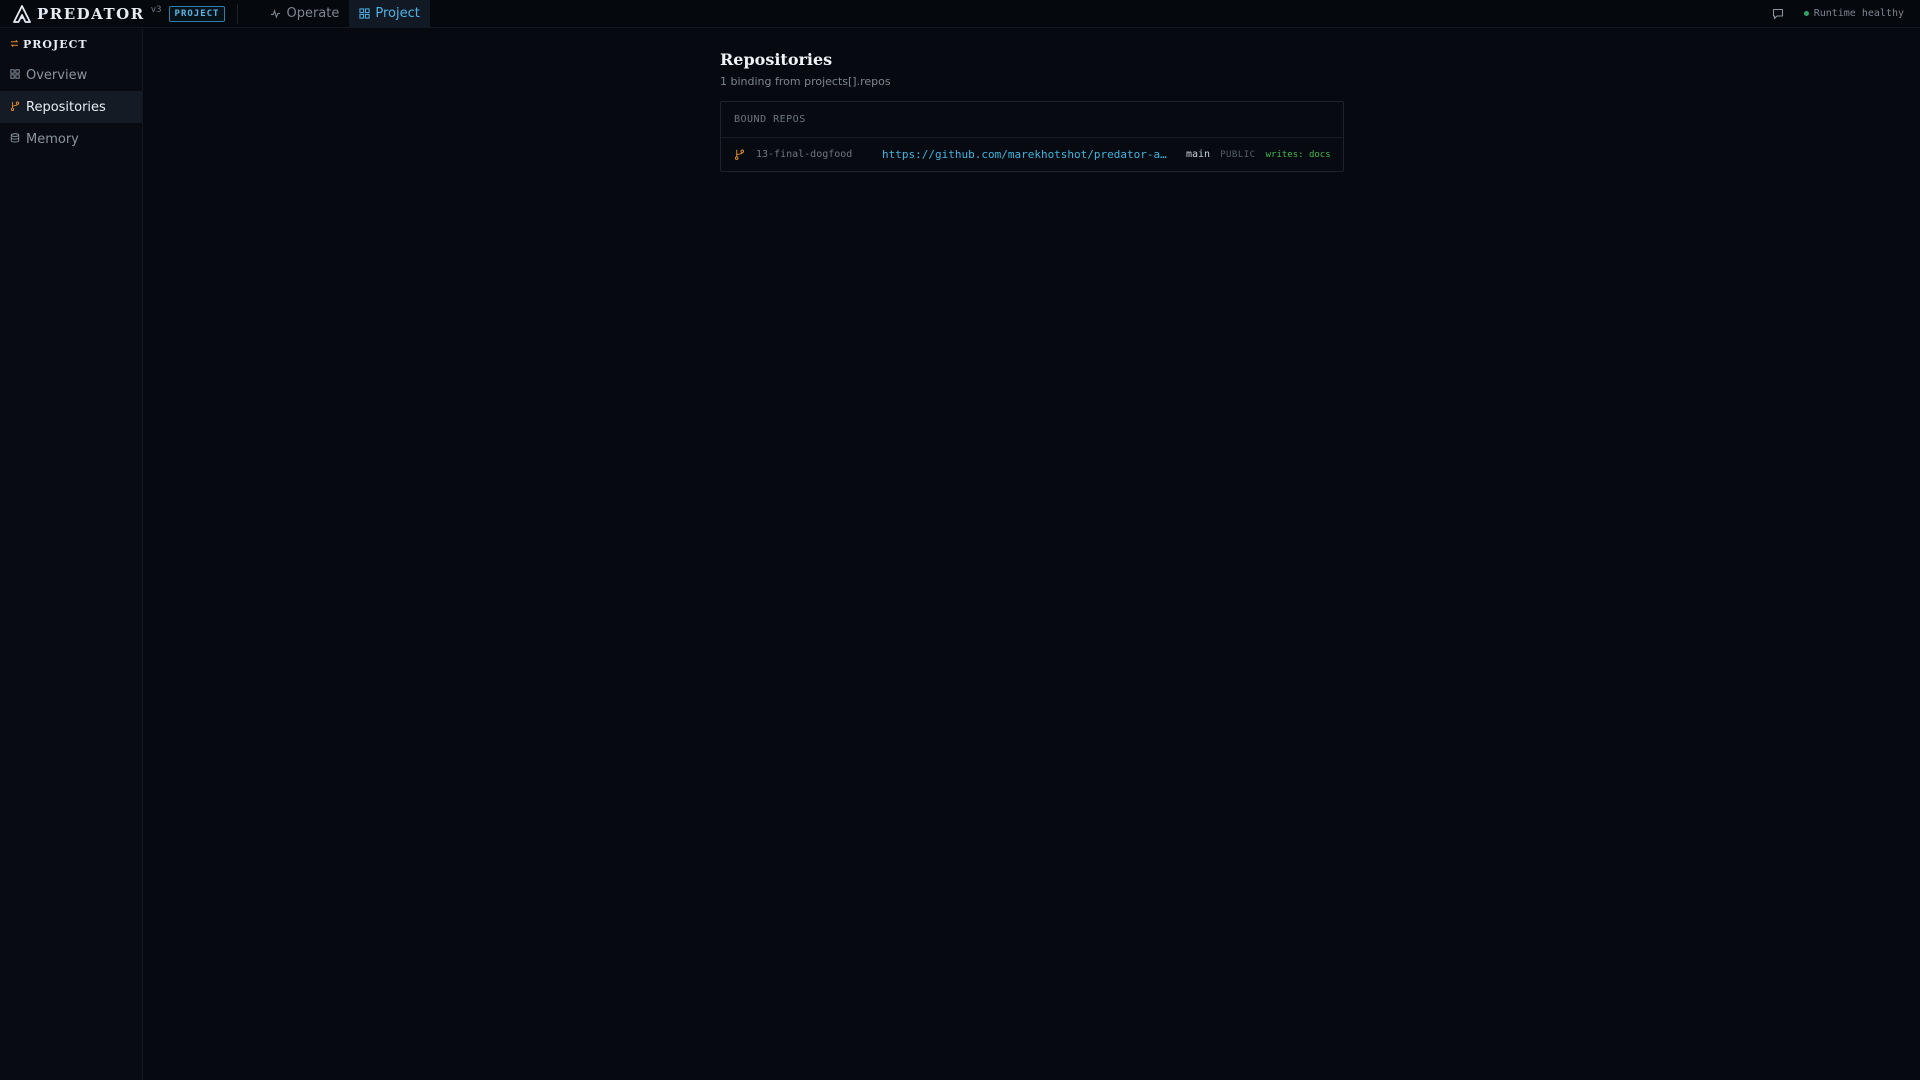 This screenshot has height=1080, width=1920. I want to click on sidebar-item-memory: Memory, so click(71, 139).